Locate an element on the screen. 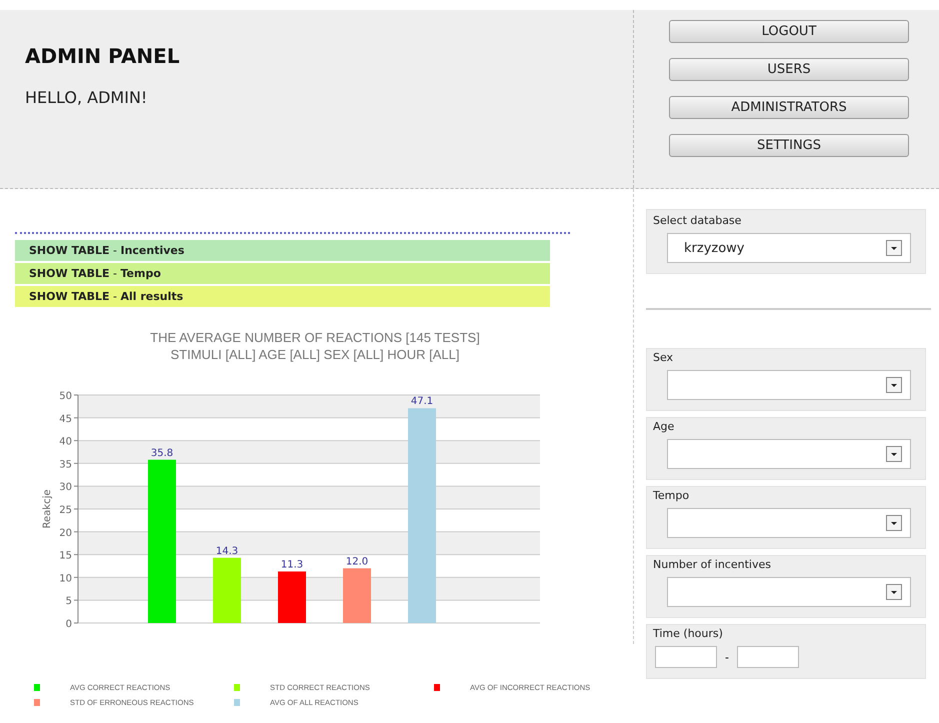 The width and height of the screenshot is (939, 723). field-label: Age is located at coordinates (664, 426).